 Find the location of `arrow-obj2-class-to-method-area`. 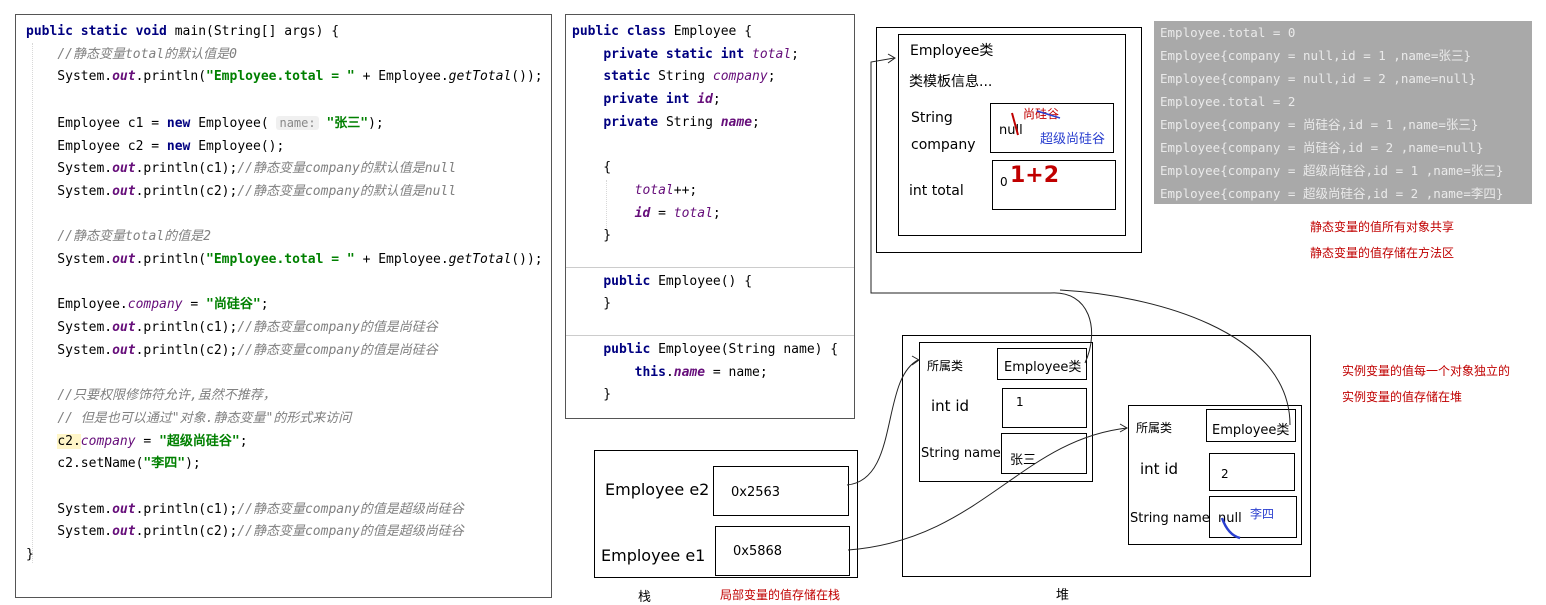

arrow-obj2-class-to-method-area is located at coordinates (1175, 357).